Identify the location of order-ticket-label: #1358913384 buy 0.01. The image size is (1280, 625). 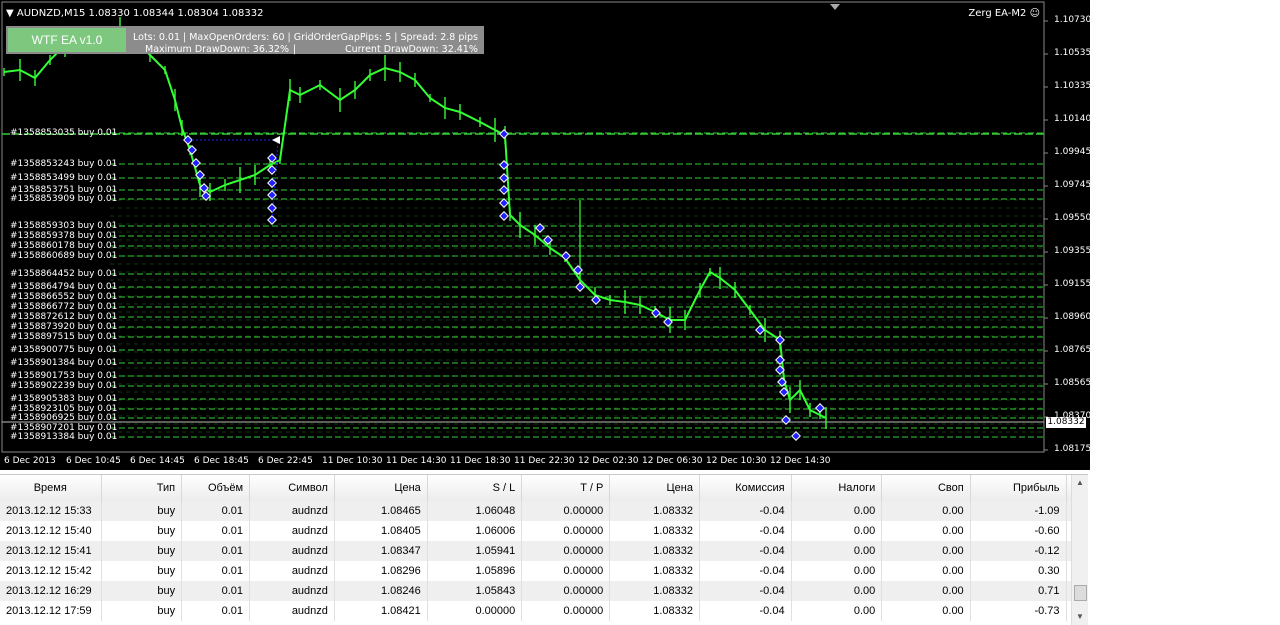
(64, 437).